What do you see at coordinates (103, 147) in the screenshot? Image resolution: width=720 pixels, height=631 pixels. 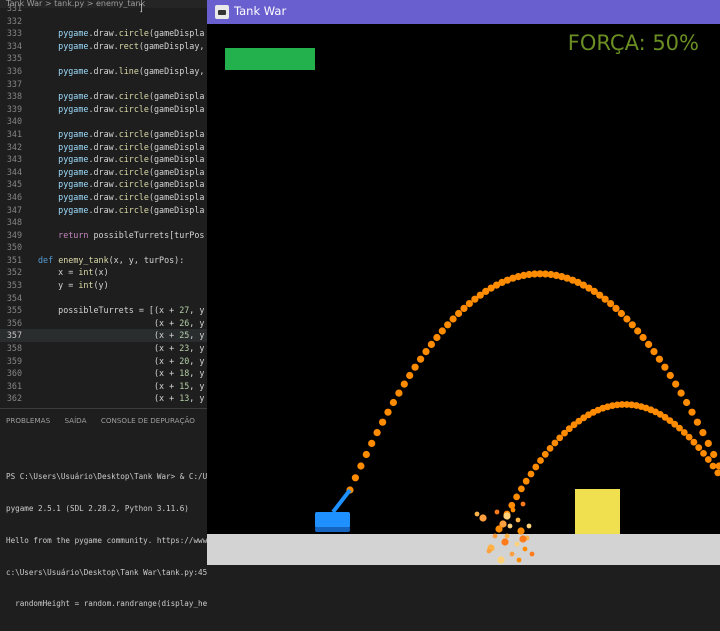 I see `code-line: 342 pygame.draw.circle(gameDispla` at bounding box center [103, 147].